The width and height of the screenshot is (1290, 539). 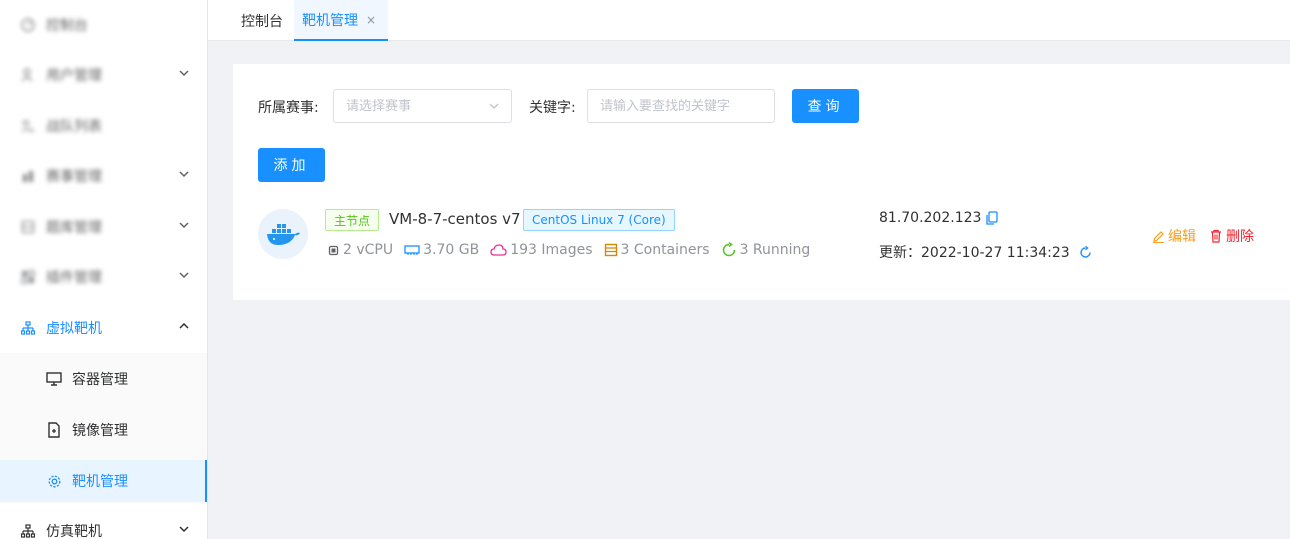 I want to click on tab-dashboard: 控制台, so click(x=262, y=20).